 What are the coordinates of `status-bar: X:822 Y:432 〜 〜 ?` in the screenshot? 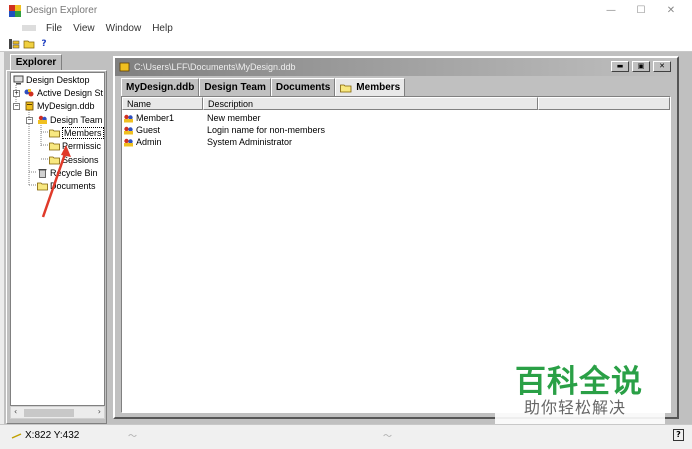 It's located at (346, 436).